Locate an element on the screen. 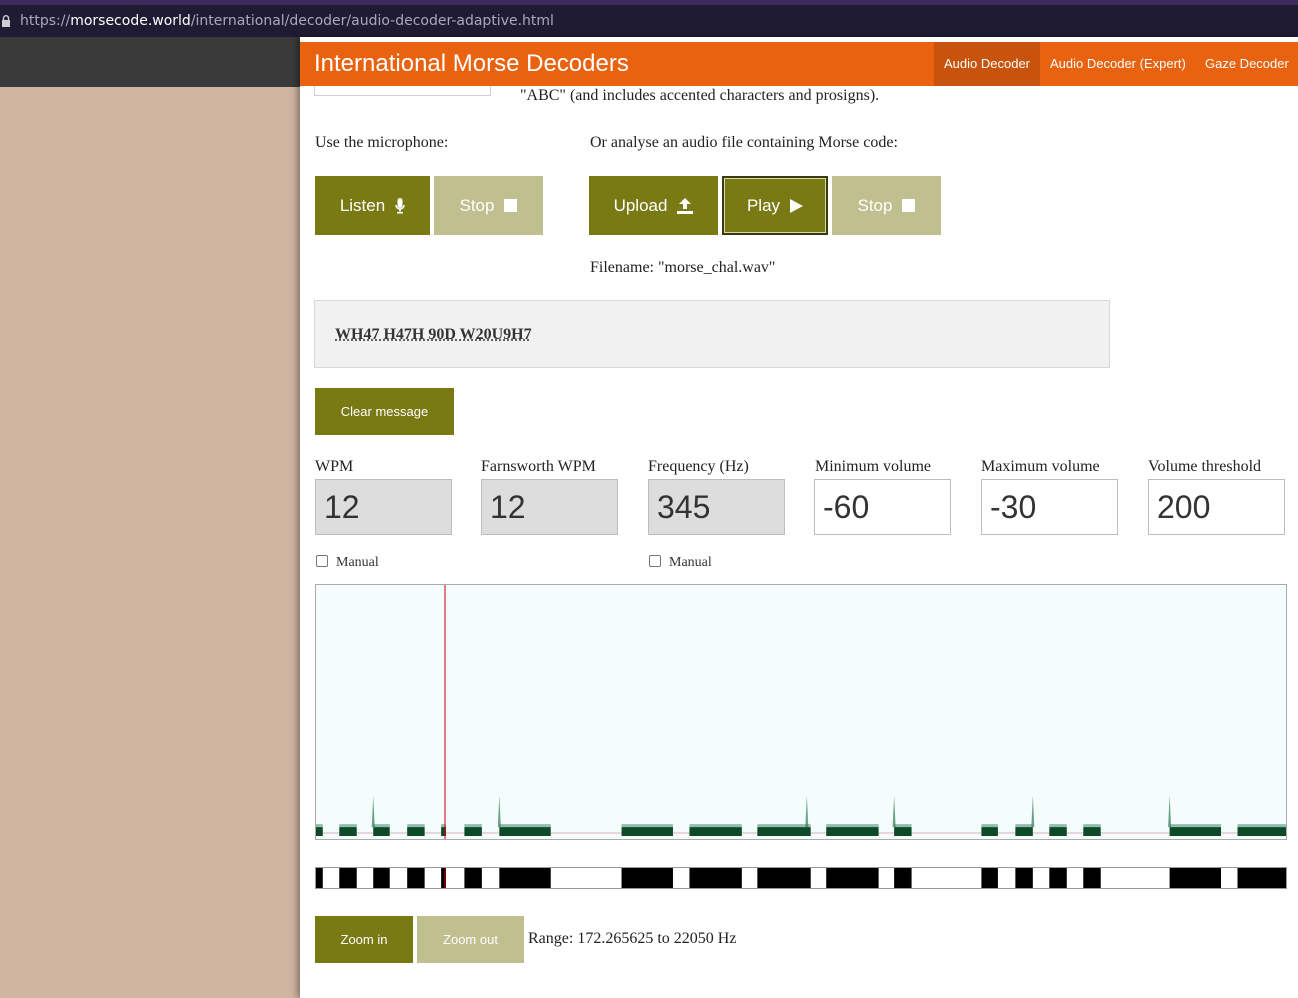 The height and width of the screenshot is (998, 1298). play-button: Play is located at coordinates (775, 205).